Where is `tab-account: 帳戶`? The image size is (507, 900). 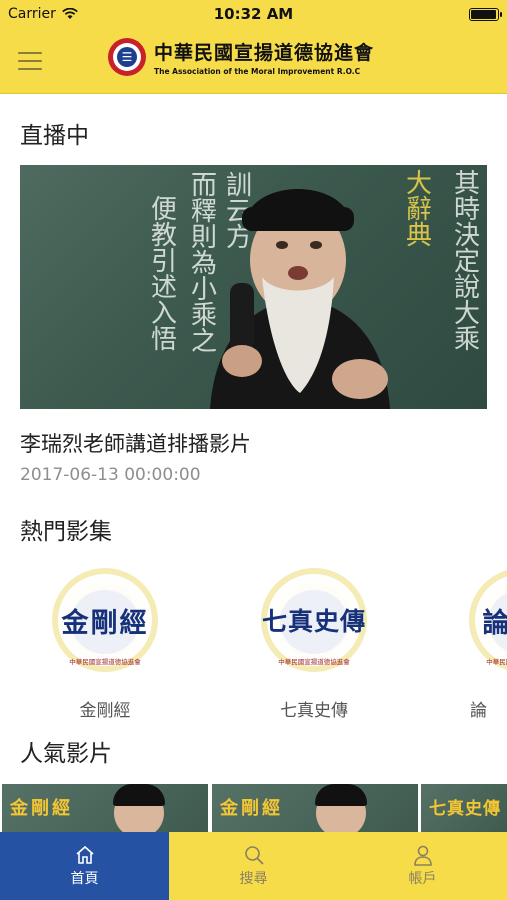
tab-account: 帳戶 is located at coordinates (422, 866).